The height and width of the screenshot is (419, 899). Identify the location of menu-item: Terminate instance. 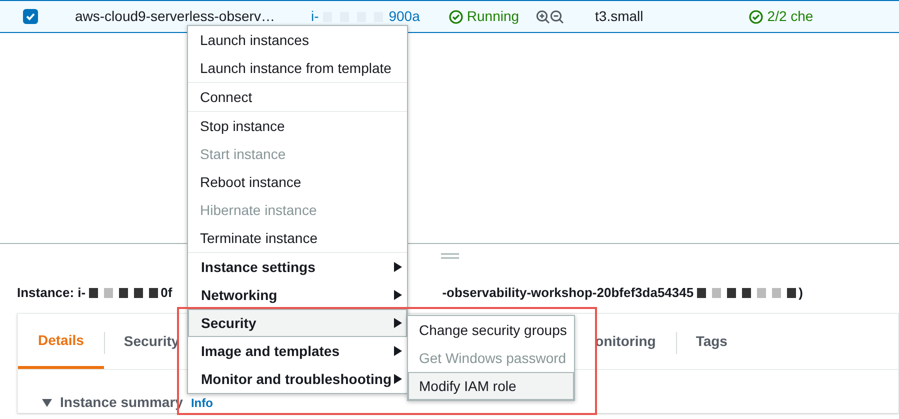
(297, 238).